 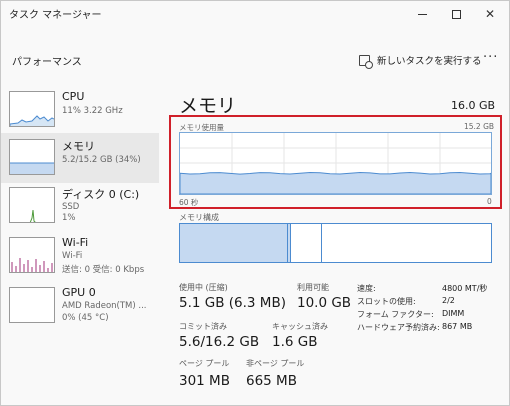 I want to click on graph-time-left: 60 秒, so click(x=189, y=202).